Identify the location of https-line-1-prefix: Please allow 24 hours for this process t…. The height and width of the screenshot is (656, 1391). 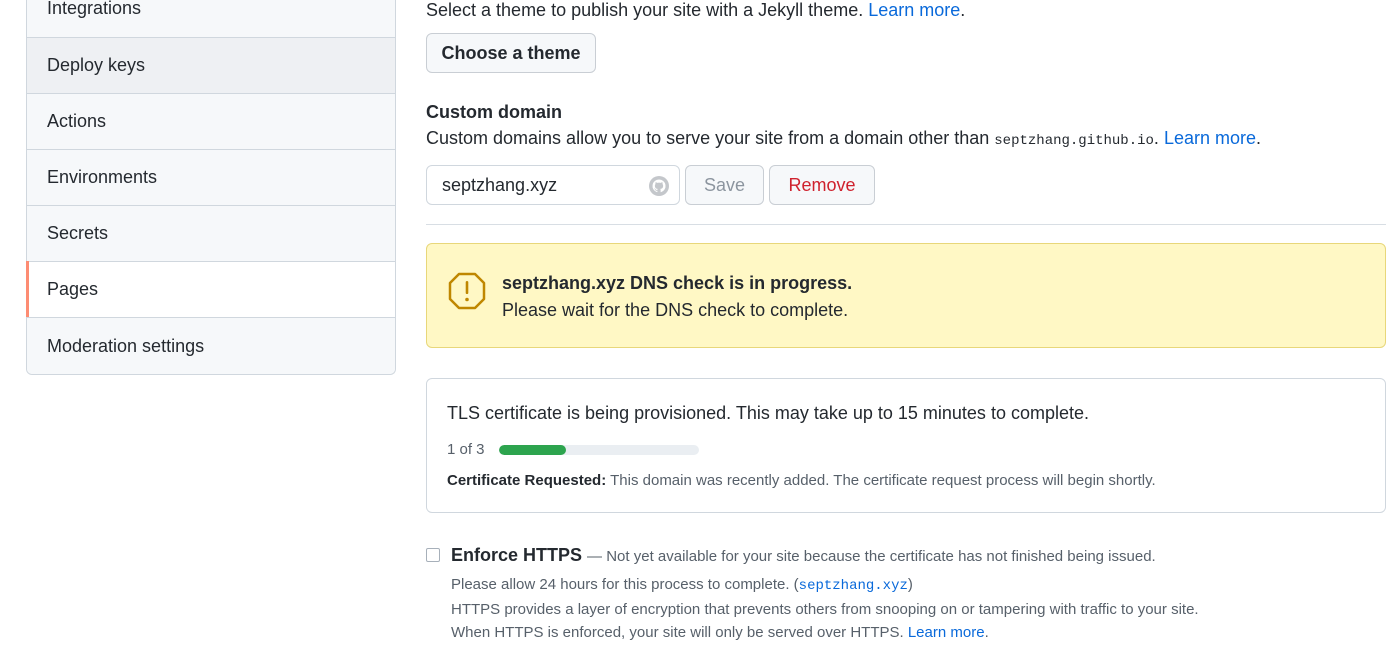
(625, 584).